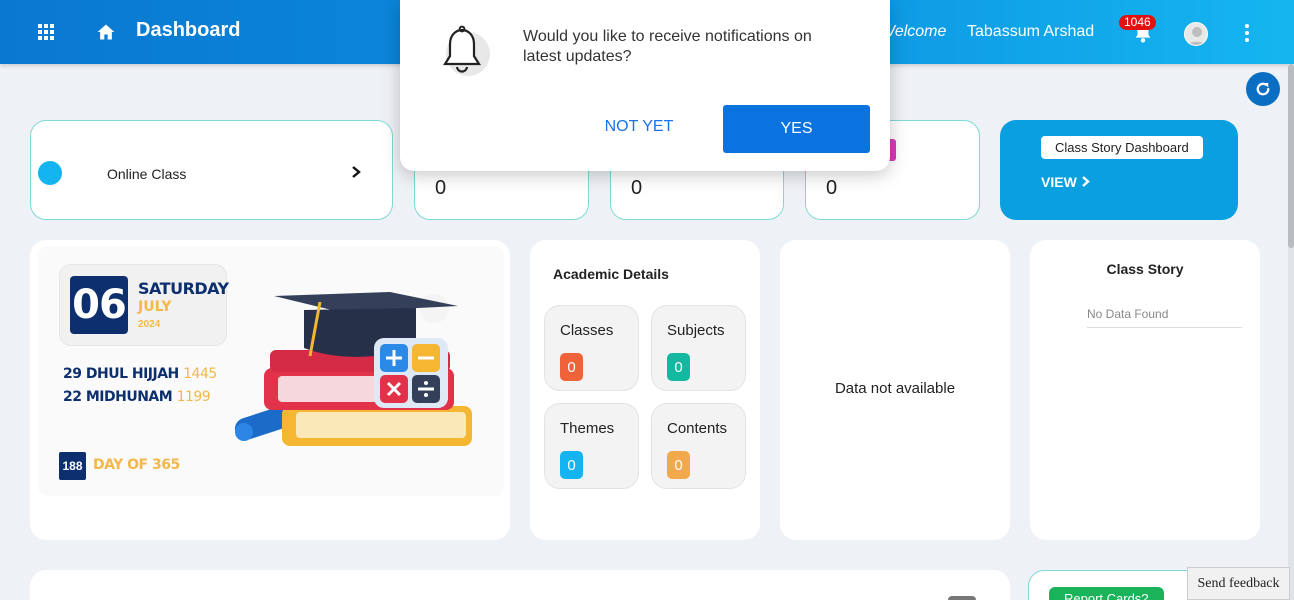 This screenshot has height=600, width=1294. Describe the element at coordinates (121, 374) in the screenshot. I see `hijri-text: 29 DHUL HIJJAH` at that location.